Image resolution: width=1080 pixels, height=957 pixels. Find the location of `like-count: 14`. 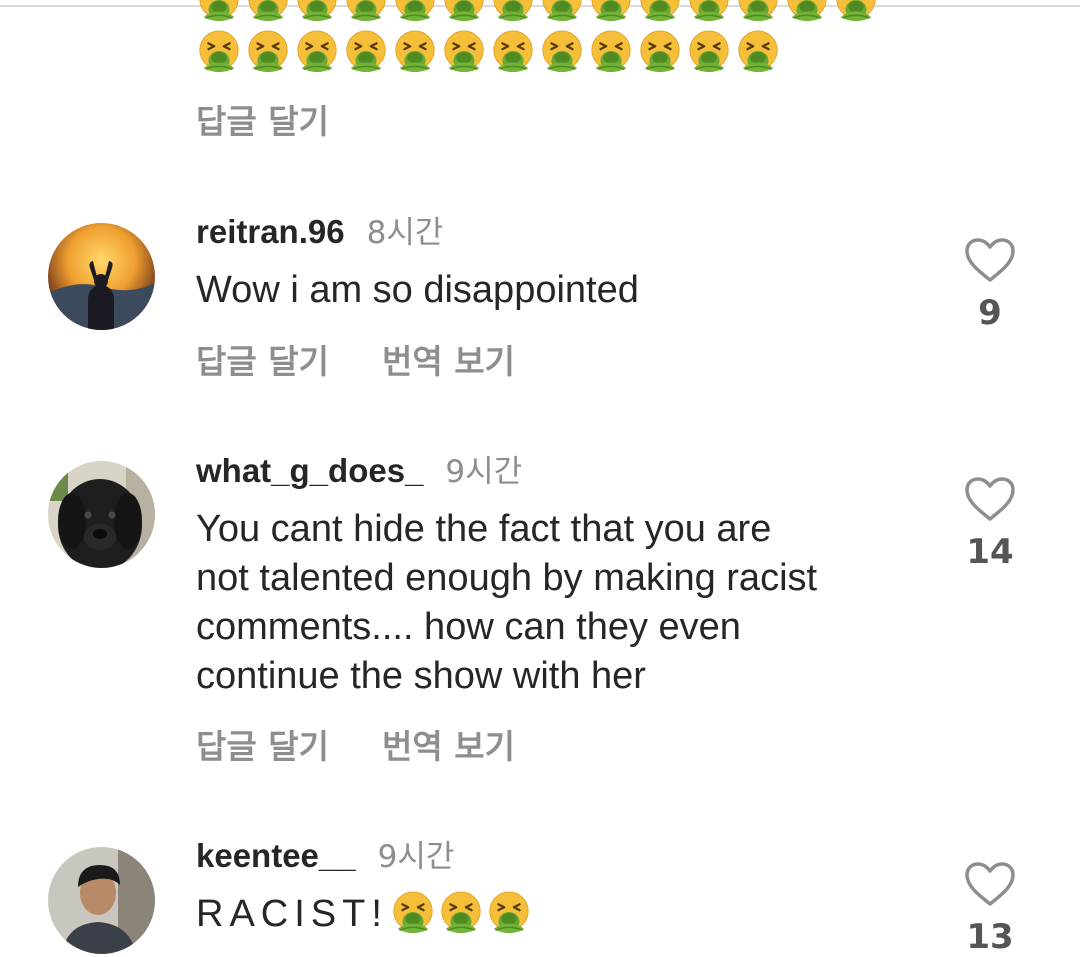

like-count: 14 is located at coordinates (990, 552).